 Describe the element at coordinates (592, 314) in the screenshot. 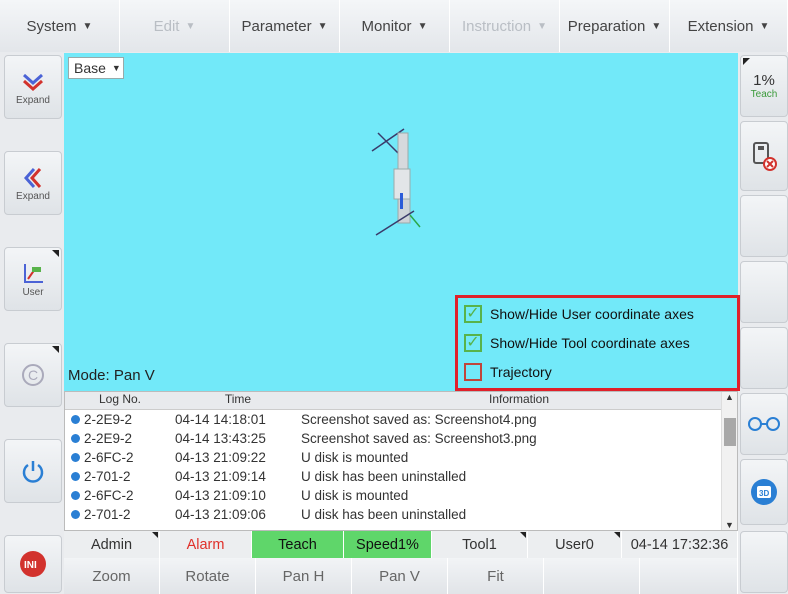

I see `option-label: Show/Hide User coordinate axes` at that location.